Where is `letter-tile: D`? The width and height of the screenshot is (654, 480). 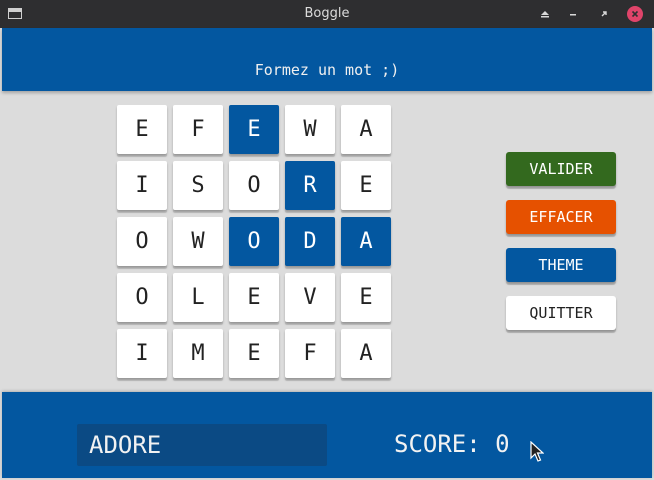
letter-tile: D is located at coordinates (310, 241).